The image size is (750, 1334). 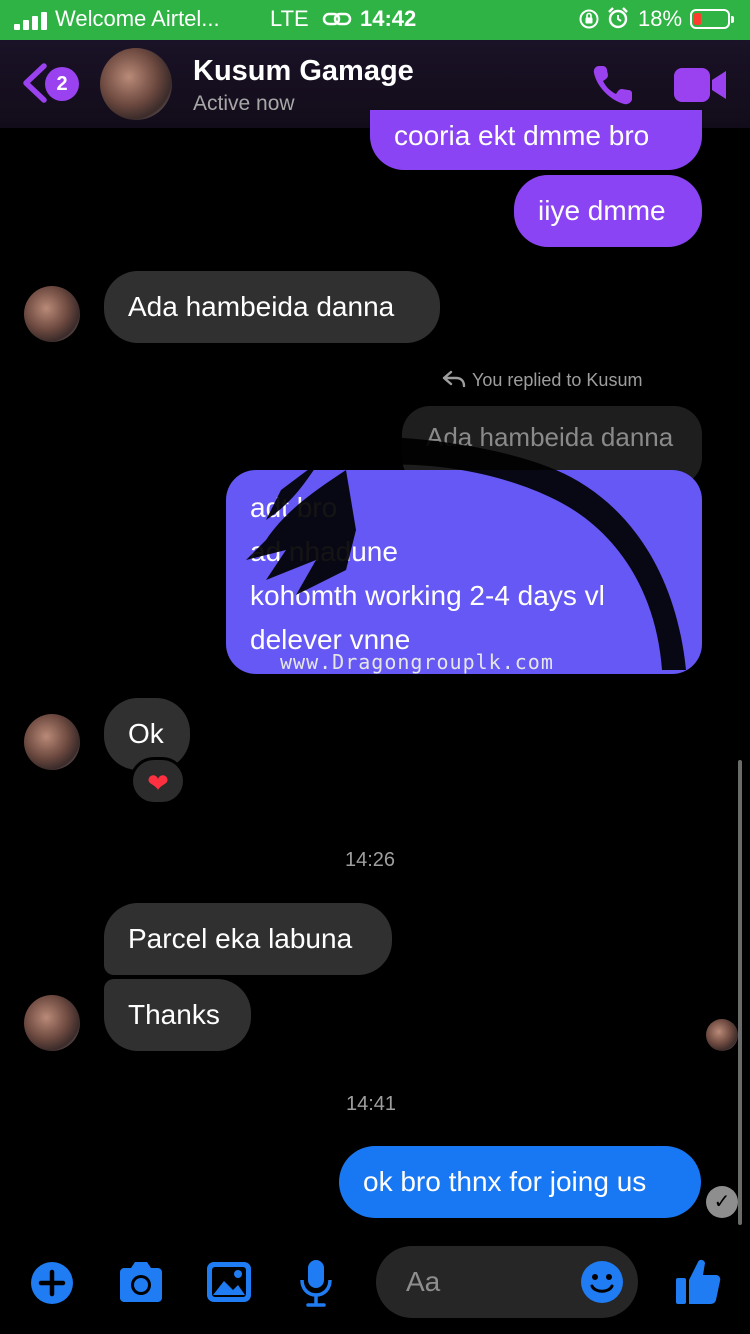 What do you see at coordinates (700, 85) in the screenshot?
I see `video-camera-icon` at bounding box center [700, 85].